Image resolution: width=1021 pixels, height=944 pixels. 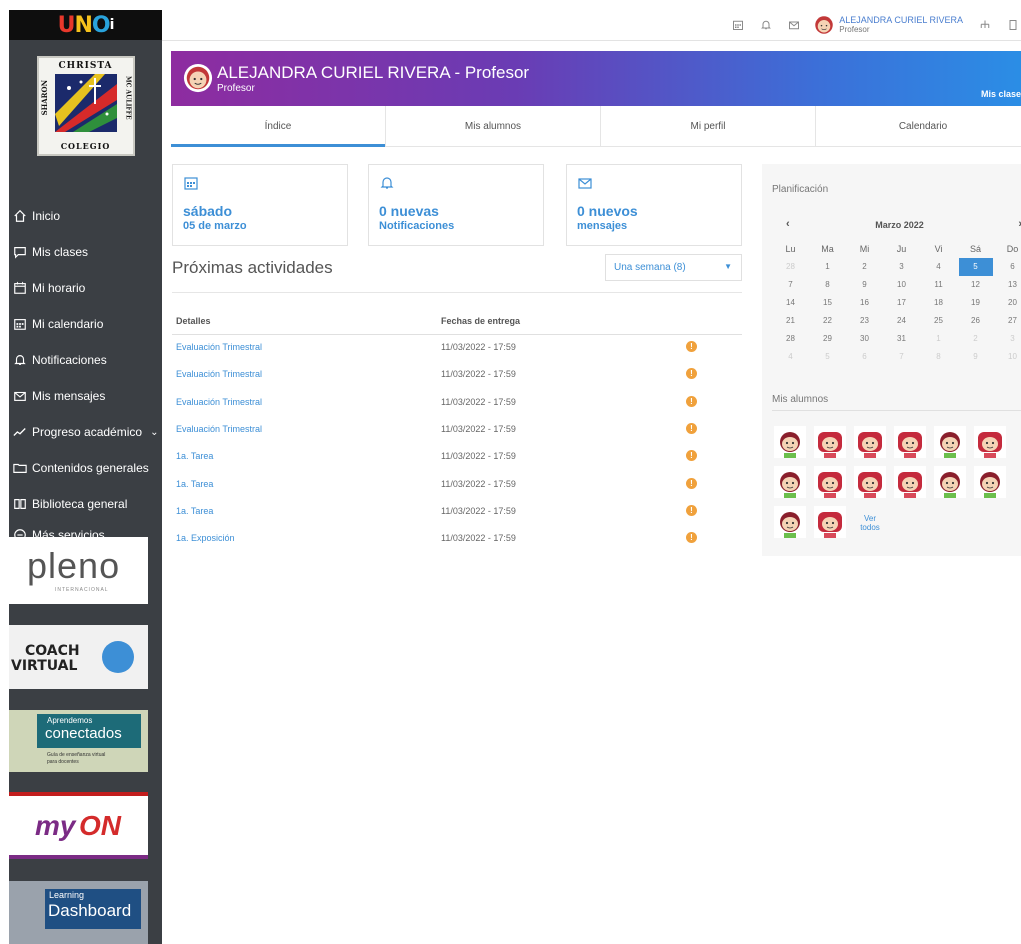 I want to click on calendar-day: 18, so click(x=938, y=303).